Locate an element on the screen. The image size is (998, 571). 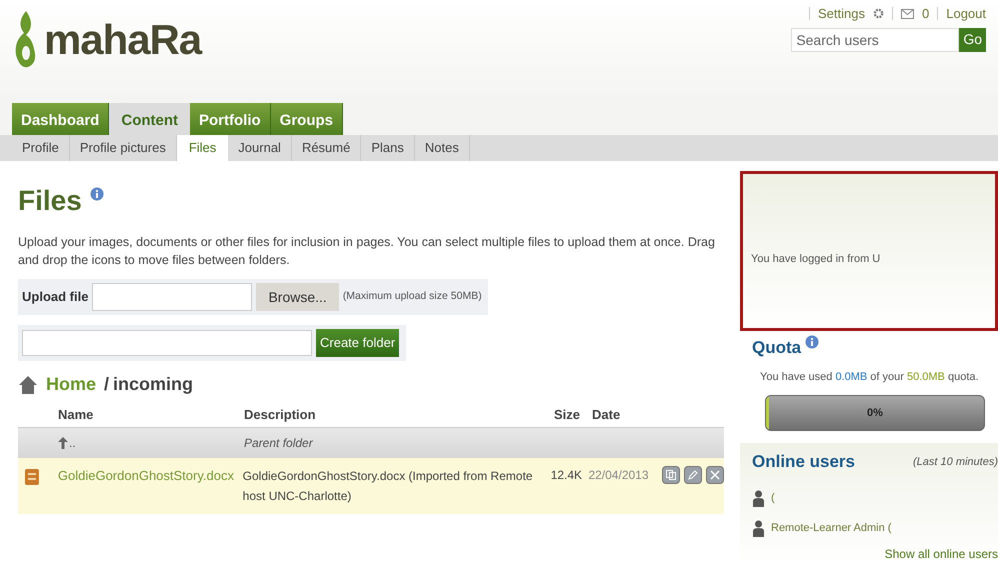
subnav-tab: Résumé is located at coordinates (327, 148).